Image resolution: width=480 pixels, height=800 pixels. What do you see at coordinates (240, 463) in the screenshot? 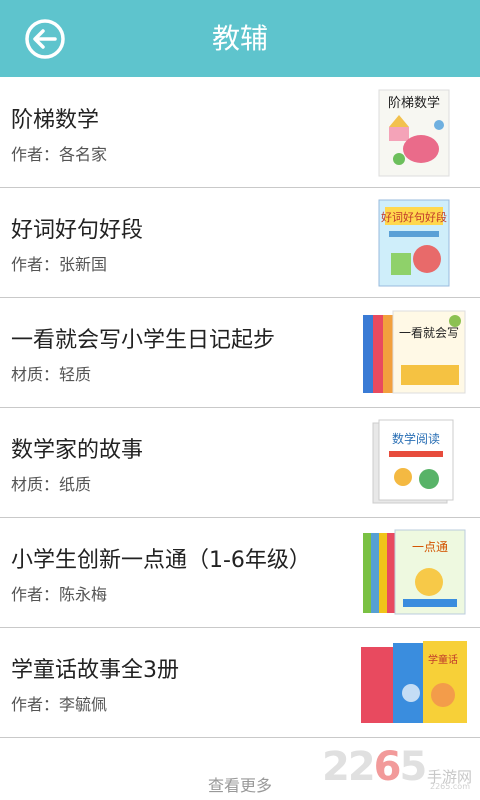
I see `list-item: 数学家的故事 材质：纸质 数学阅读` at bounding box center [240, 463].